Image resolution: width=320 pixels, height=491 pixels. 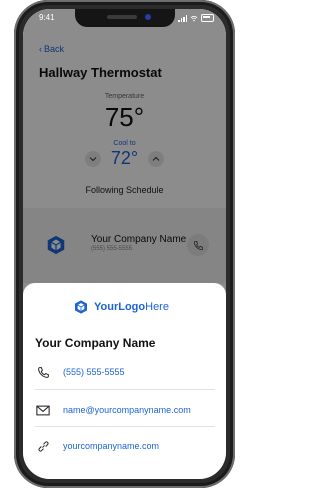 I want to click on wifi-icon, so click(x=194, y=18).